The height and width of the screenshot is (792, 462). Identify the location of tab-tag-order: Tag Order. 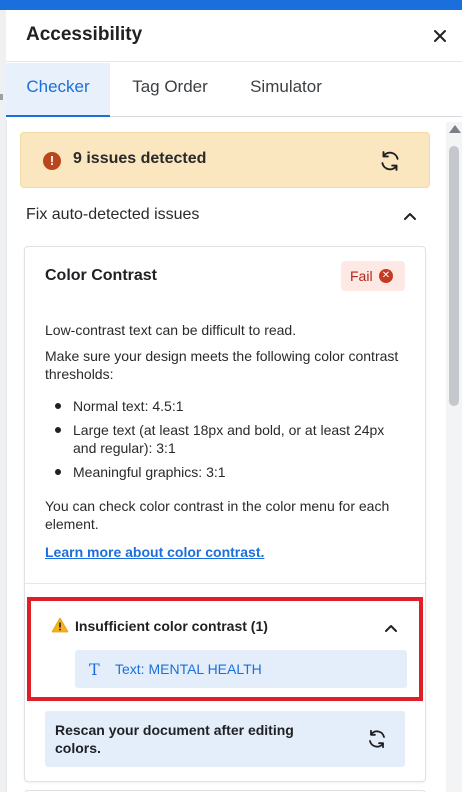
(170, 90).